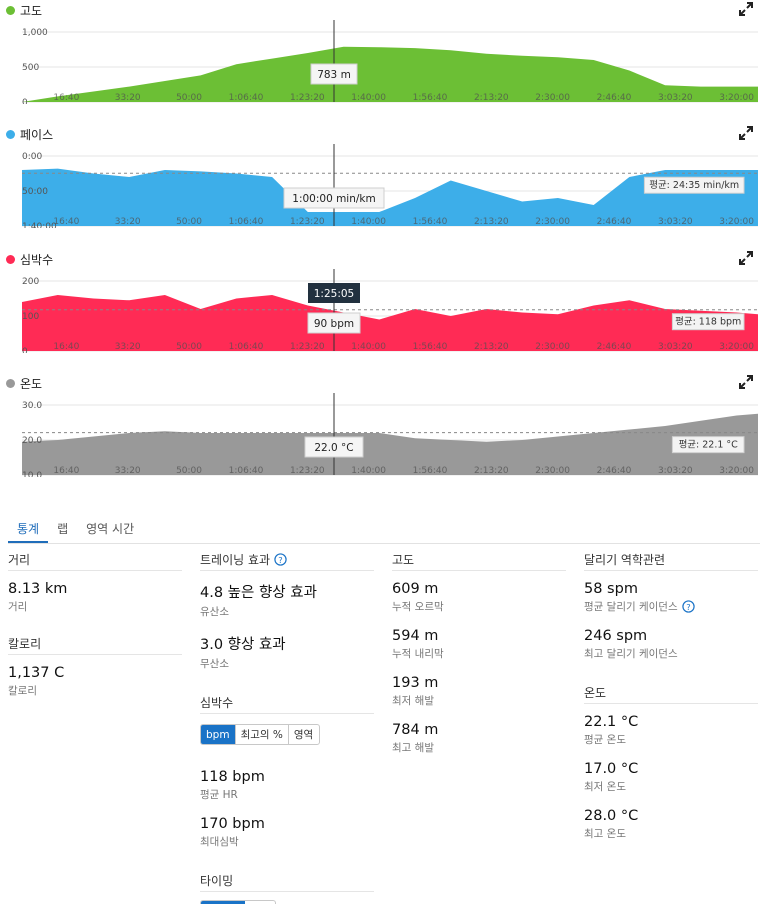 The height and width of the screenshot is (904, 773). Describe the element at coordinates (10, 383) in the screenshot. I see `temperature-legend-dot` at that location.